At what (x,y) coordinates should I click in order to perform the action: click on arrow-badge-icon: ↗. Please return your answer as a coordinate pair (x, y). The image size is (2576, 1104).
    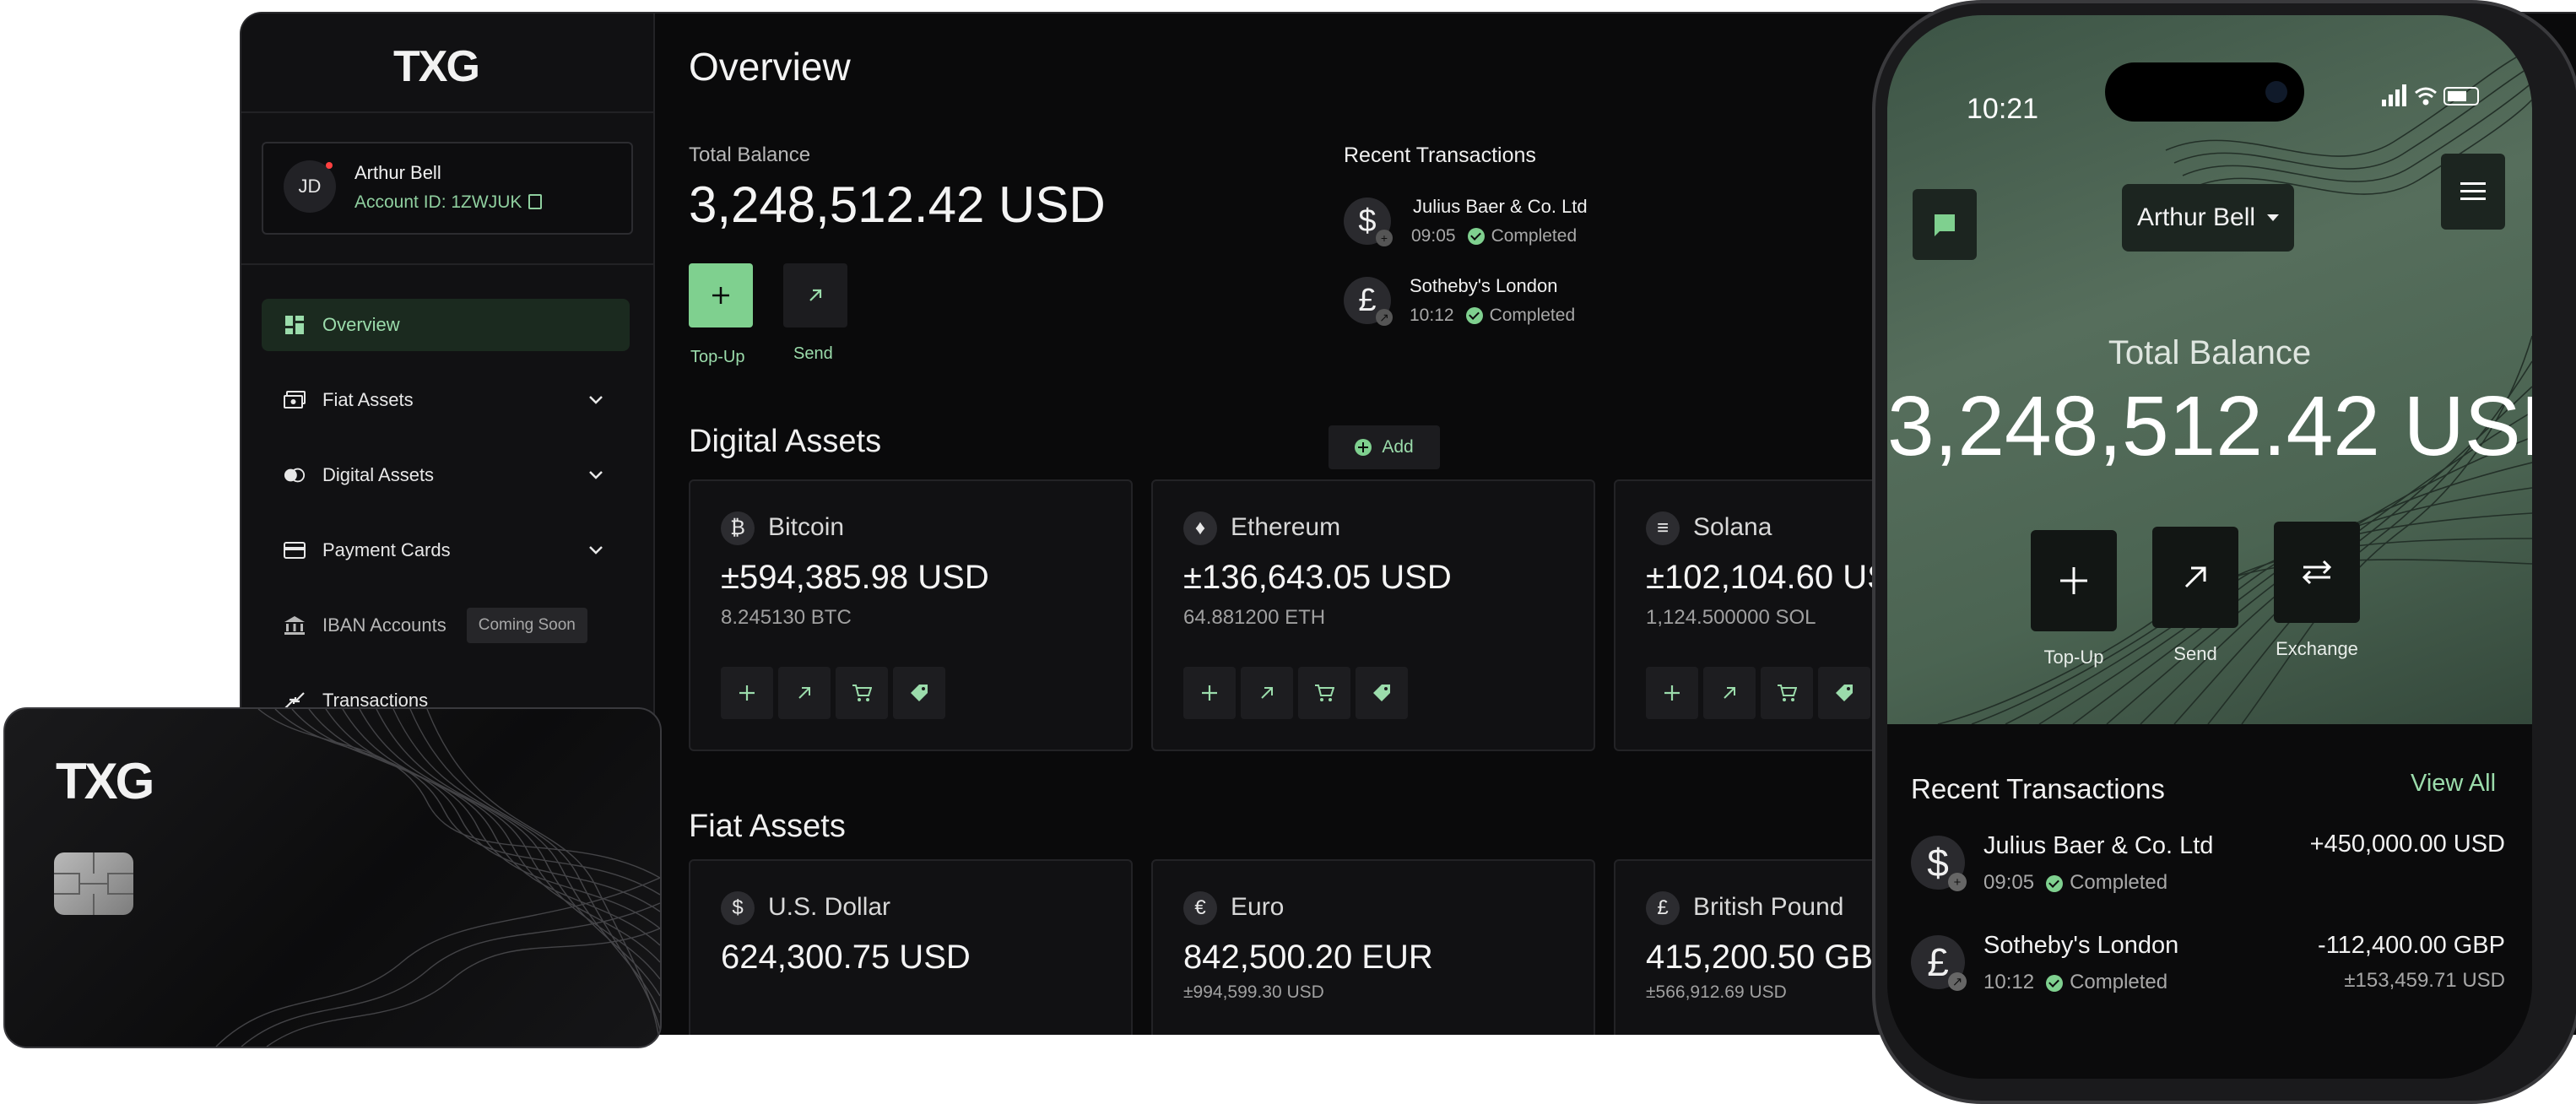
    Looking at the image, I should click on (1384, 317).